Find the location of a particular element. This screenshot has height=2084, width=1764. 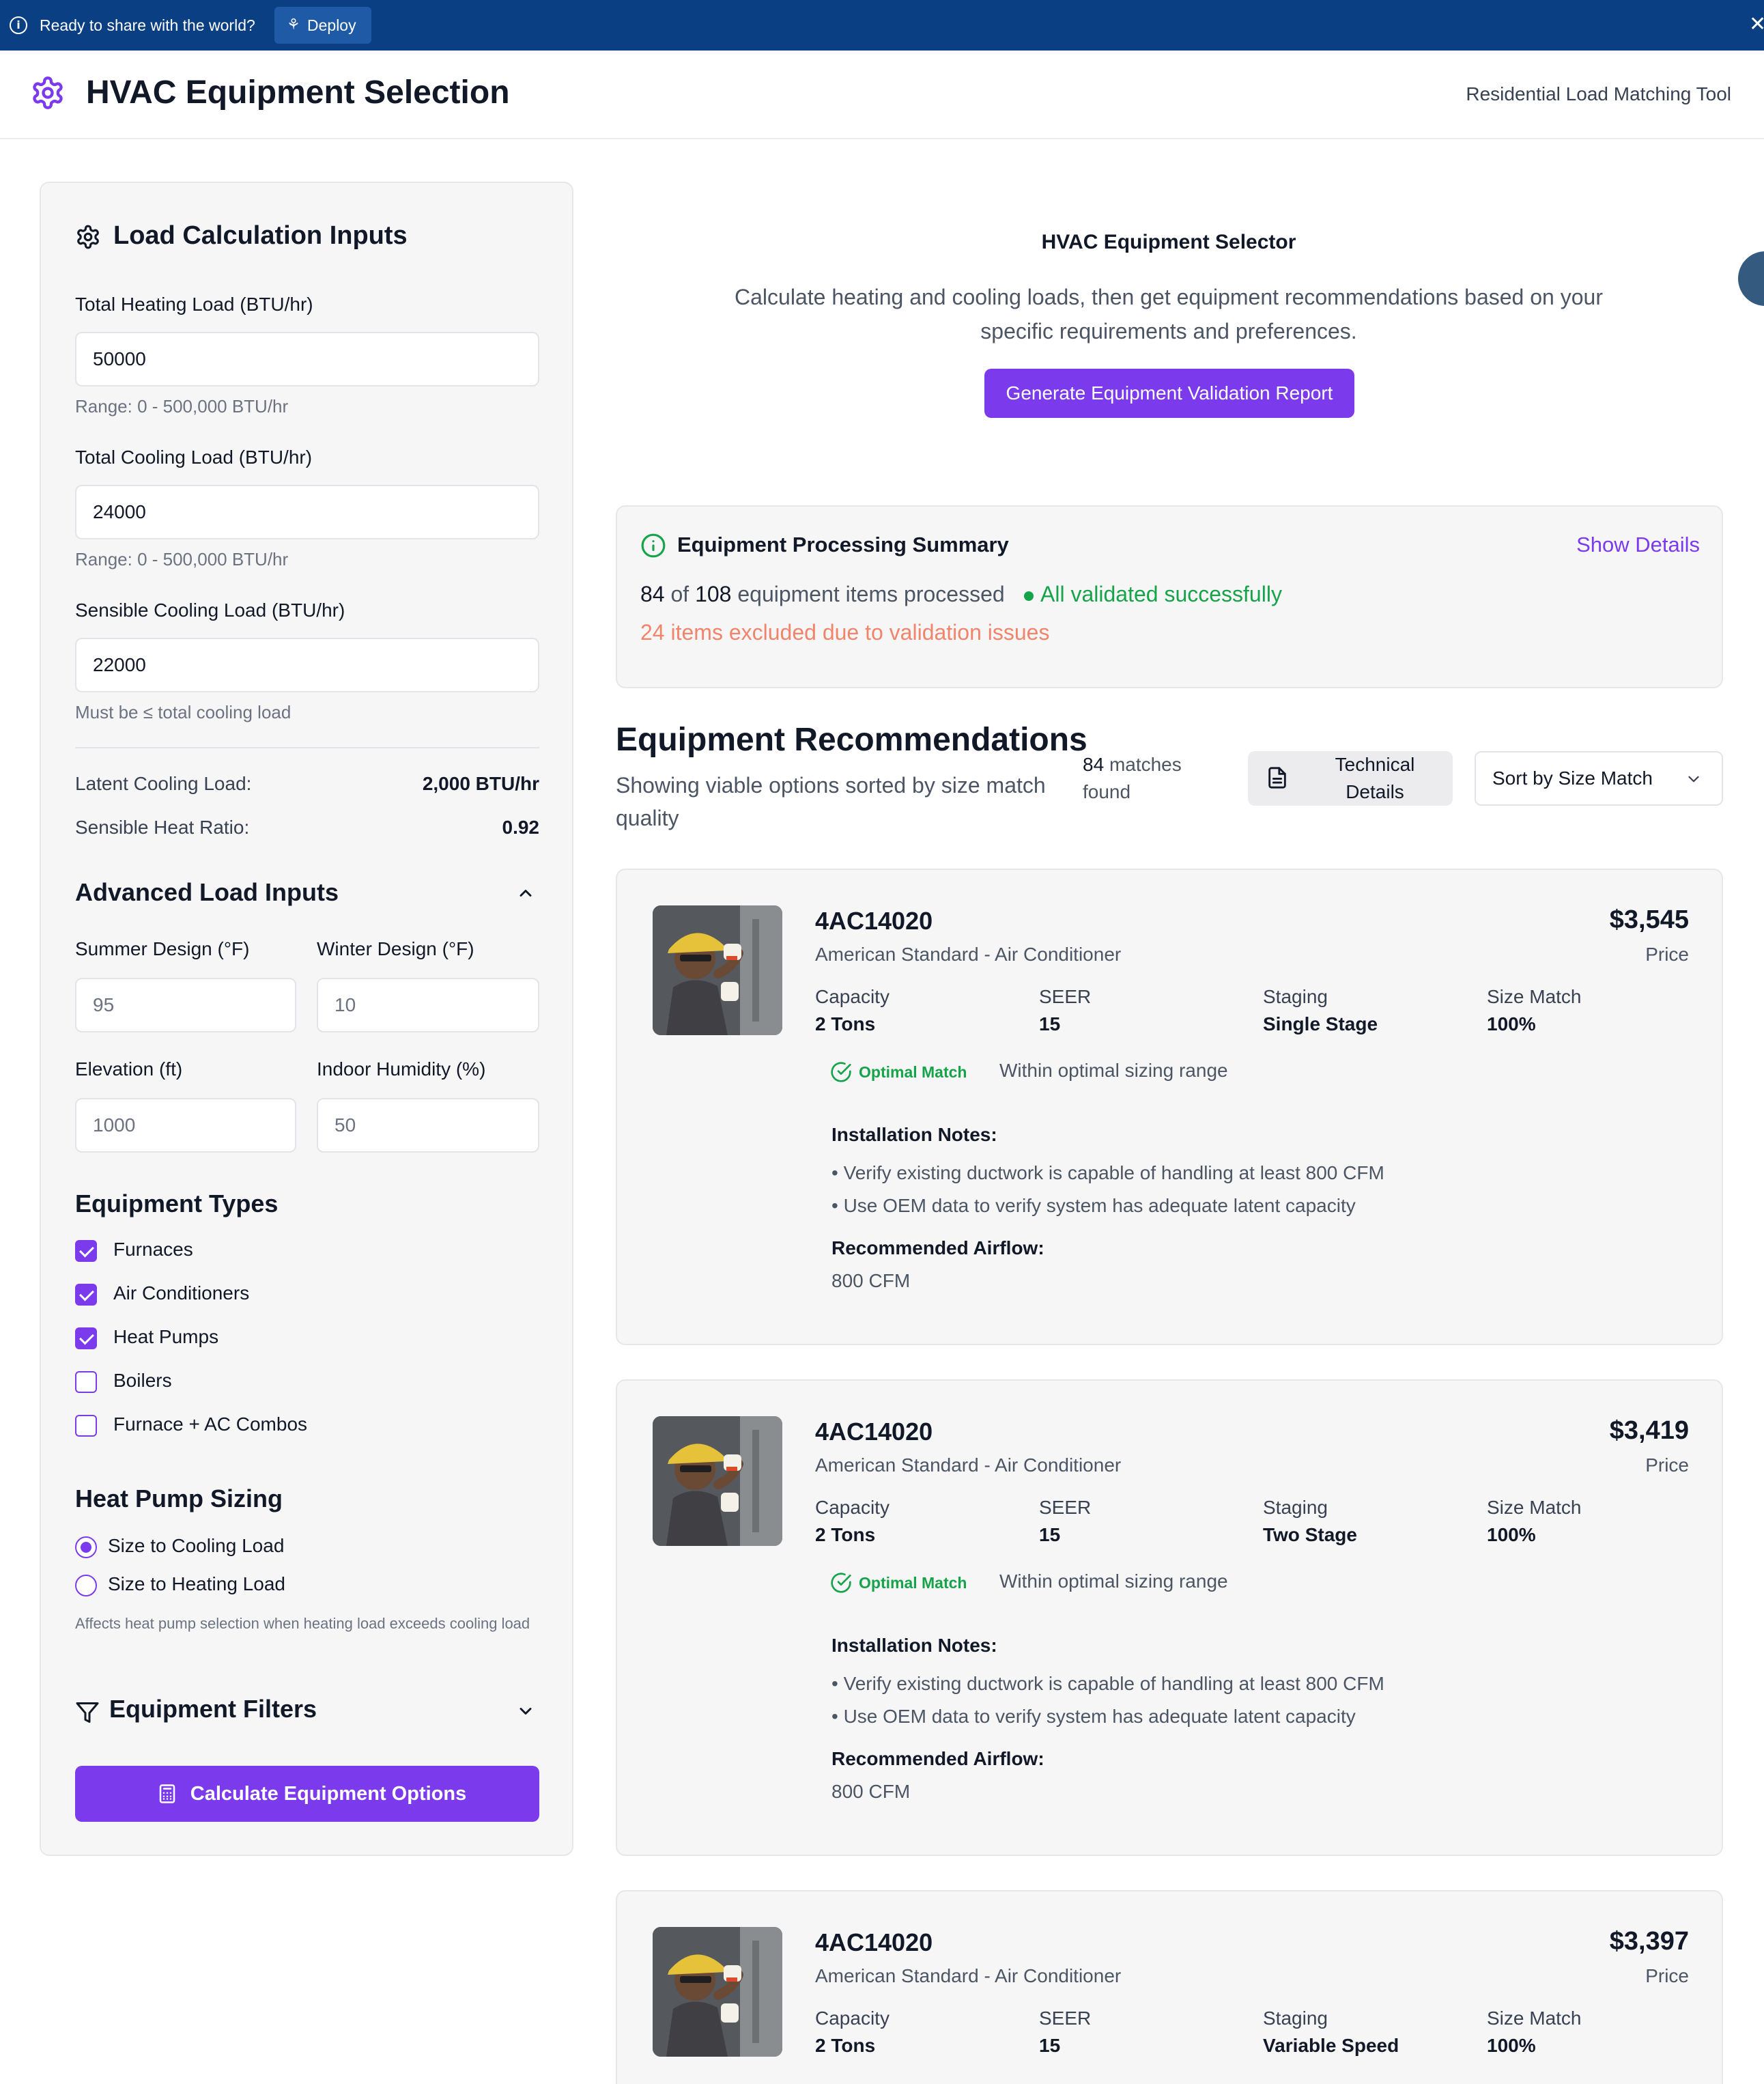

header-subtitle: Residential Load Matching Tool is located at coordinates (1598, 93).